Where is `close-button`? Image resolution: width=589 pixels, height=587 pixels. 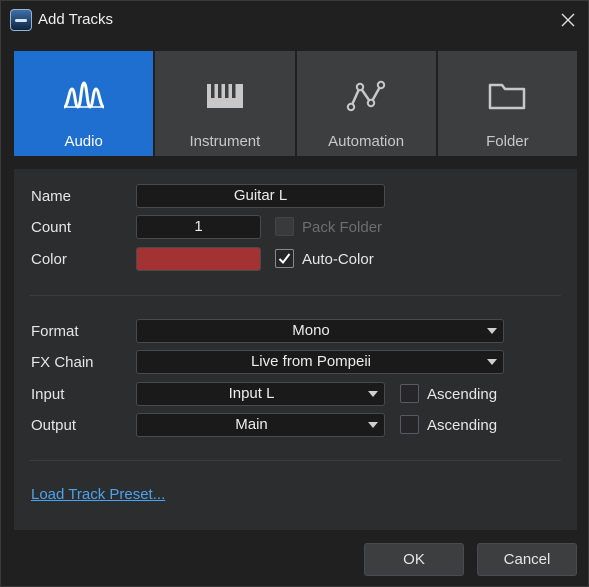 close-button is located at coordinates (568, 20).